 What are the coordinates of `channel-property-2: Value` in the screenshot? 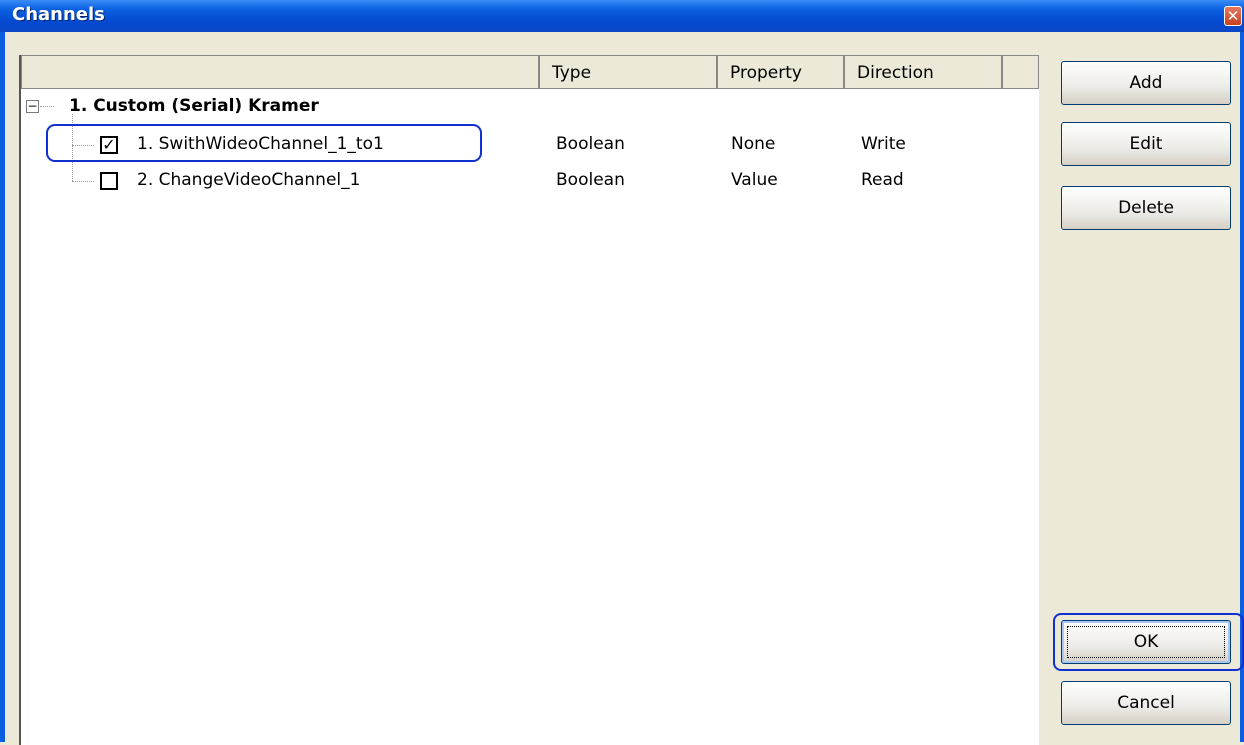 It's located at (754, 180).